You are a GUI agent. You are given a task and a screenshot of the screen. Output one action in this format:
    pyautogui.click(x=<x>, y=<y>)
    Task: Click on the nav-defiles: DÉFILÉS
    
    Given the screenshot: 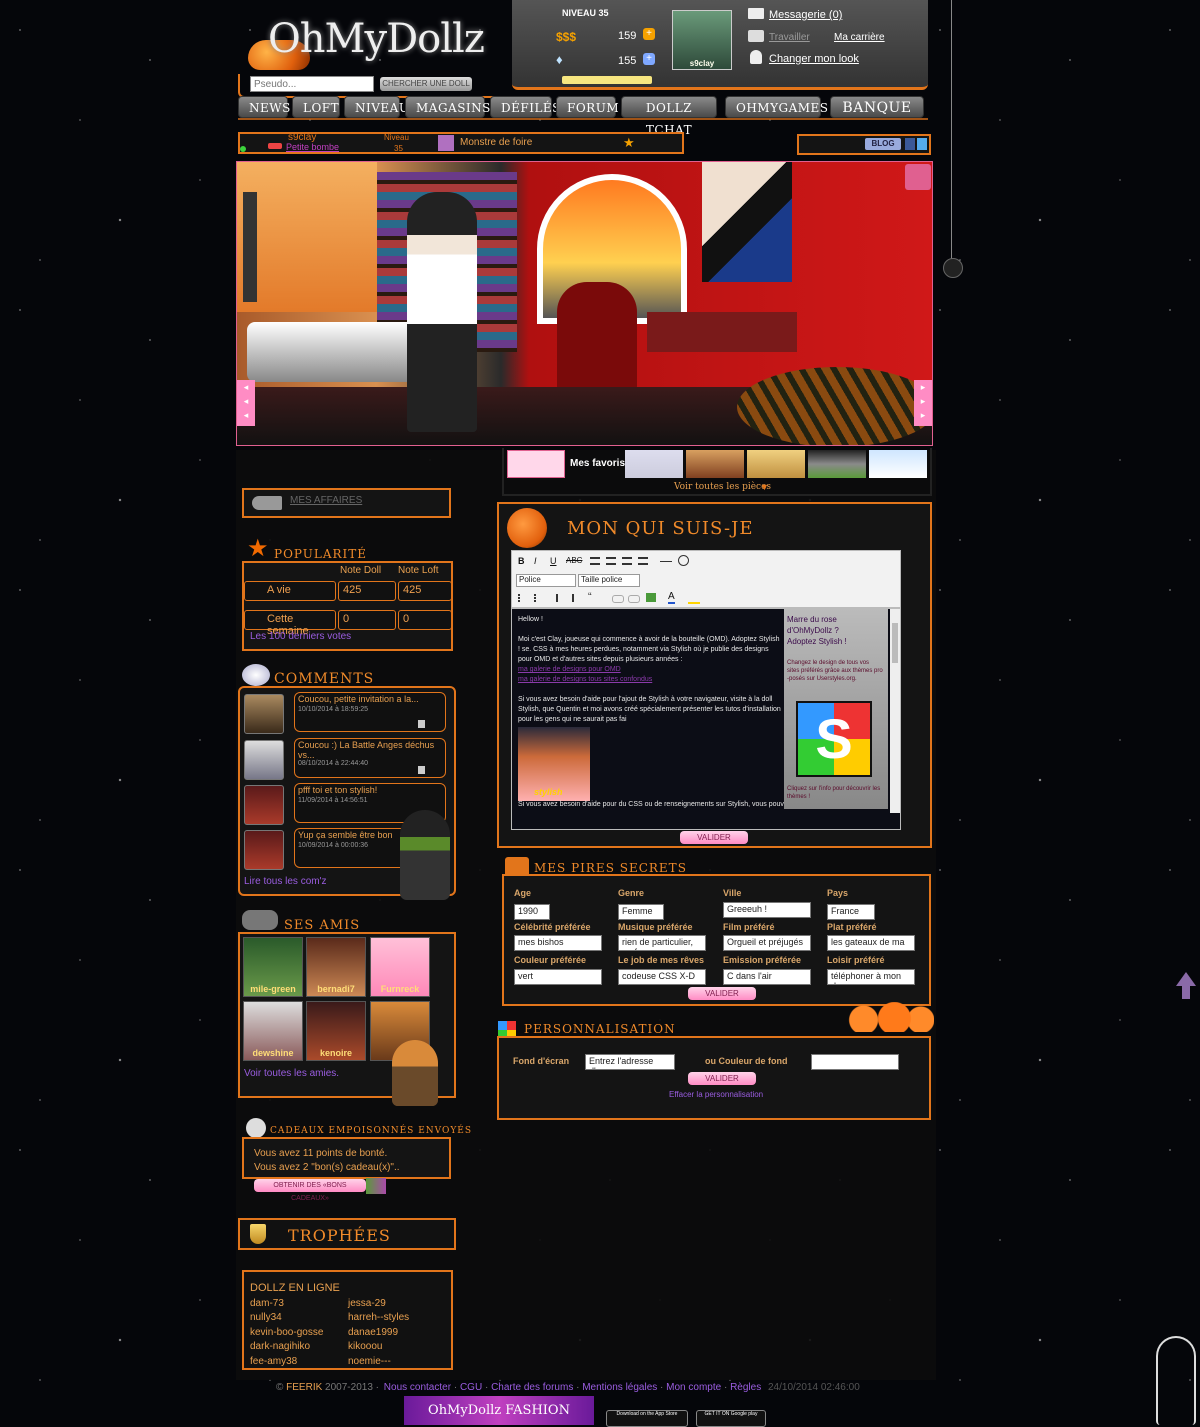 What is the action you would take?
    pyautogui.click(x=525, y=107)
    